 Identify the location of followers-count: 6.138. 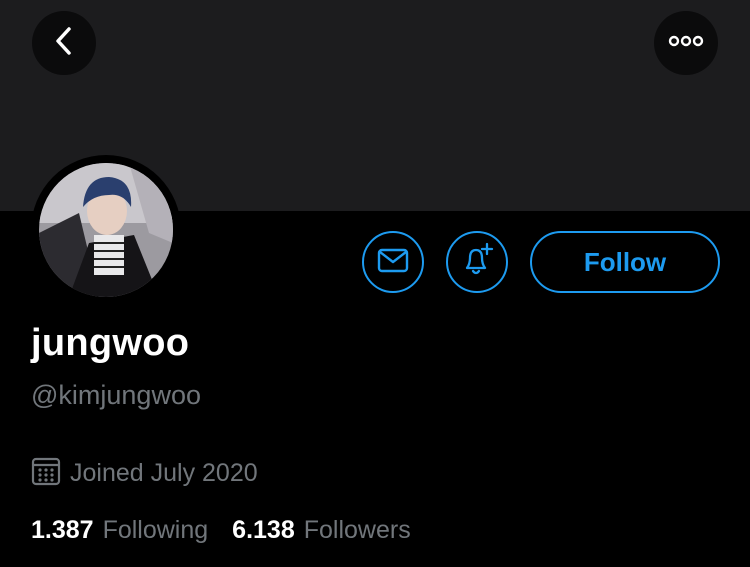
(263, 530).